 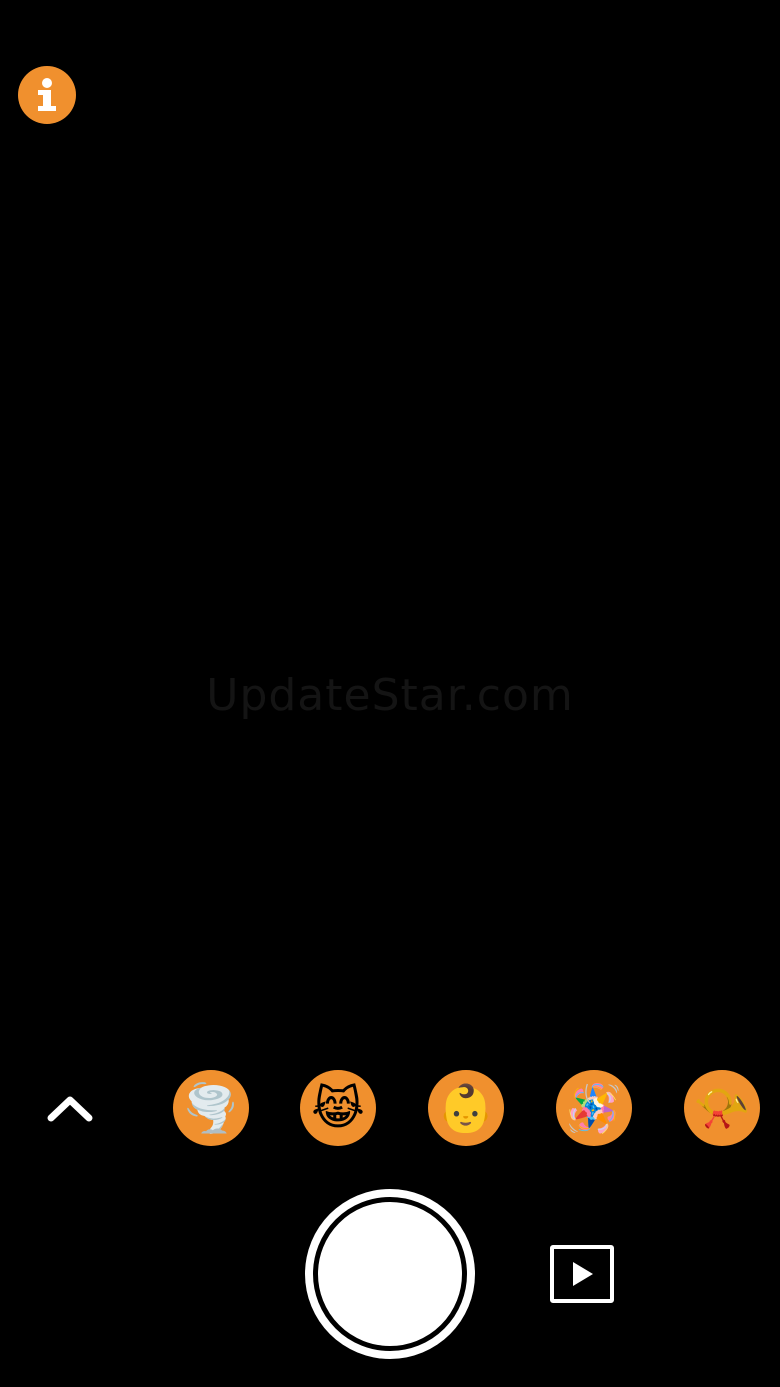 I want to click on baby-icon: 👶, so click(x=466, y=1108).